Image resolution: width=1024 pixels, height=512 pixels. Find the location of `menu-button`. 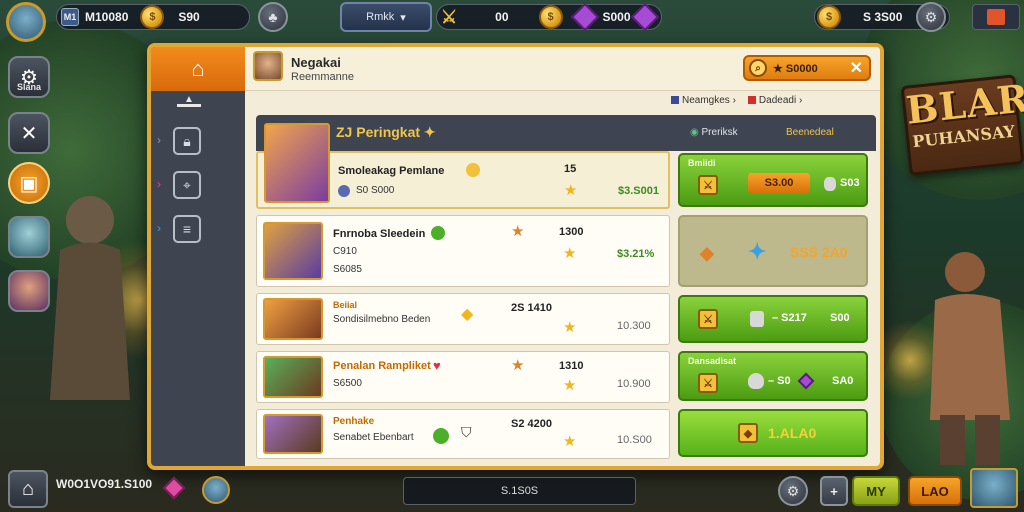

menu-button is located at coordinates (996, 17).